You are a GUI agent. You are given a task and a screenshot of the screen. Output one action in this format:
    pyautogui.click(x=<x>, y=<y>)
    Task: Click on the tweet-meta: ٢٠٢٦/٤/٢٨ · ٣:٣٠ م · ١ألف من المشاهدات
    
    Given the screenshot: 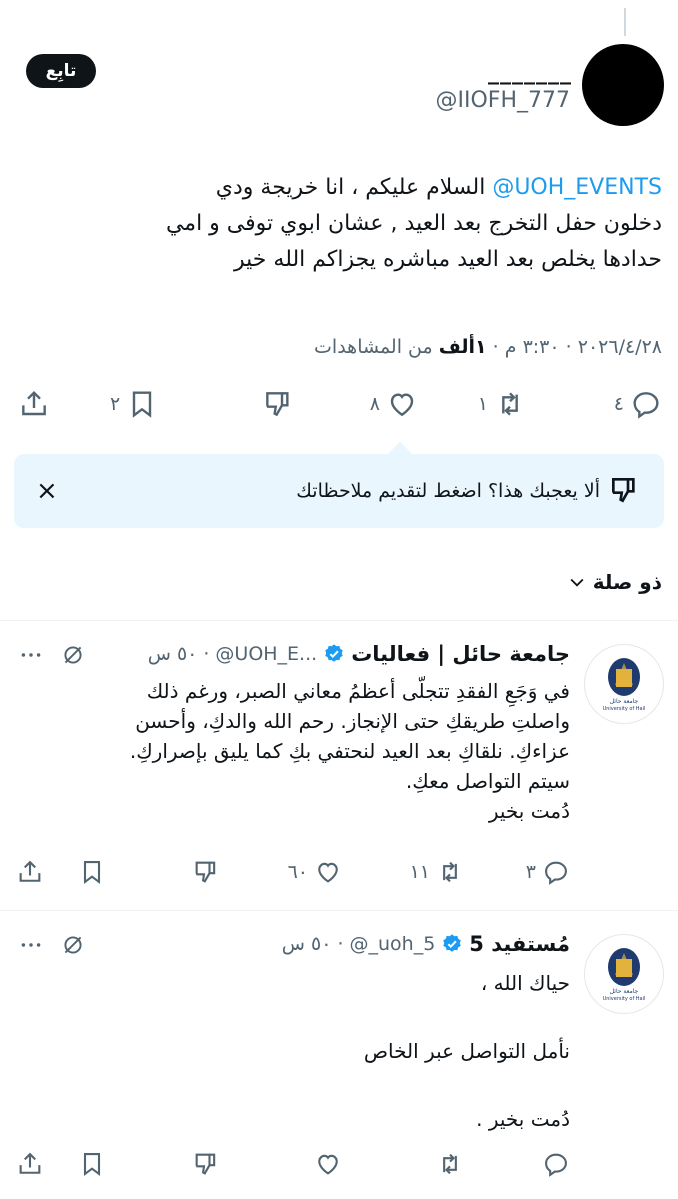 What is the action you would take?
    pyautogui.click(x=488, y=347)
    